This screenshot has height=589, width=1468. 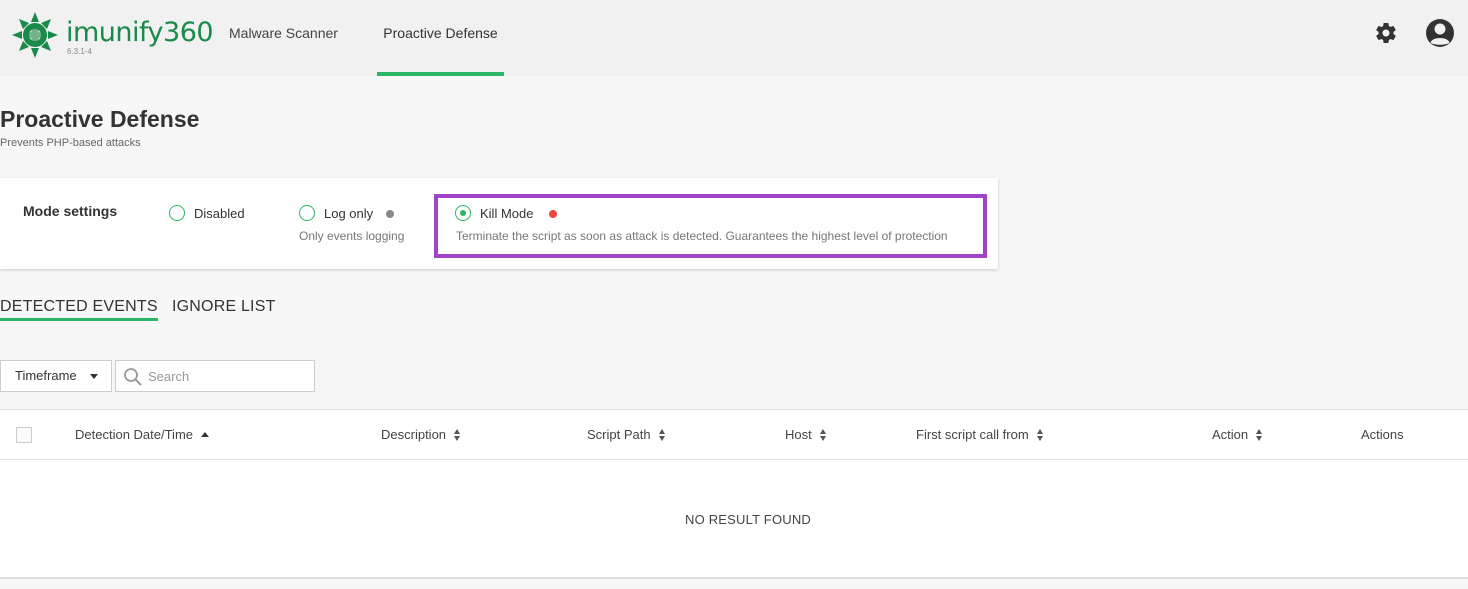 I want to click on column-host: Host, so click(x=806, y=434).